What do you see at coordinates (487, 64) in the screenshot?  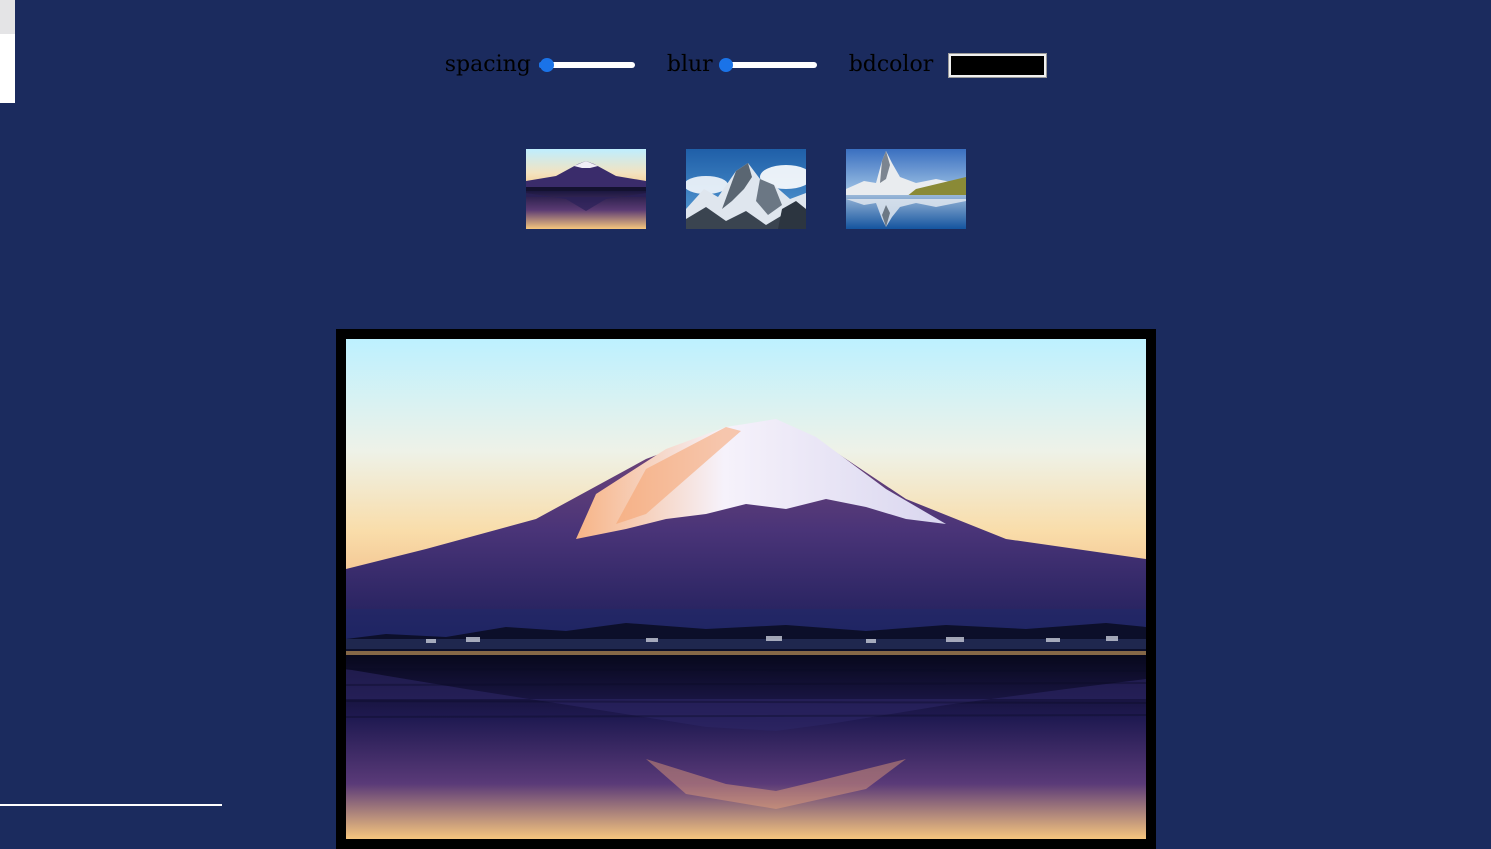 I see `spacing-label: spacing` at bounding box center [487, 64].